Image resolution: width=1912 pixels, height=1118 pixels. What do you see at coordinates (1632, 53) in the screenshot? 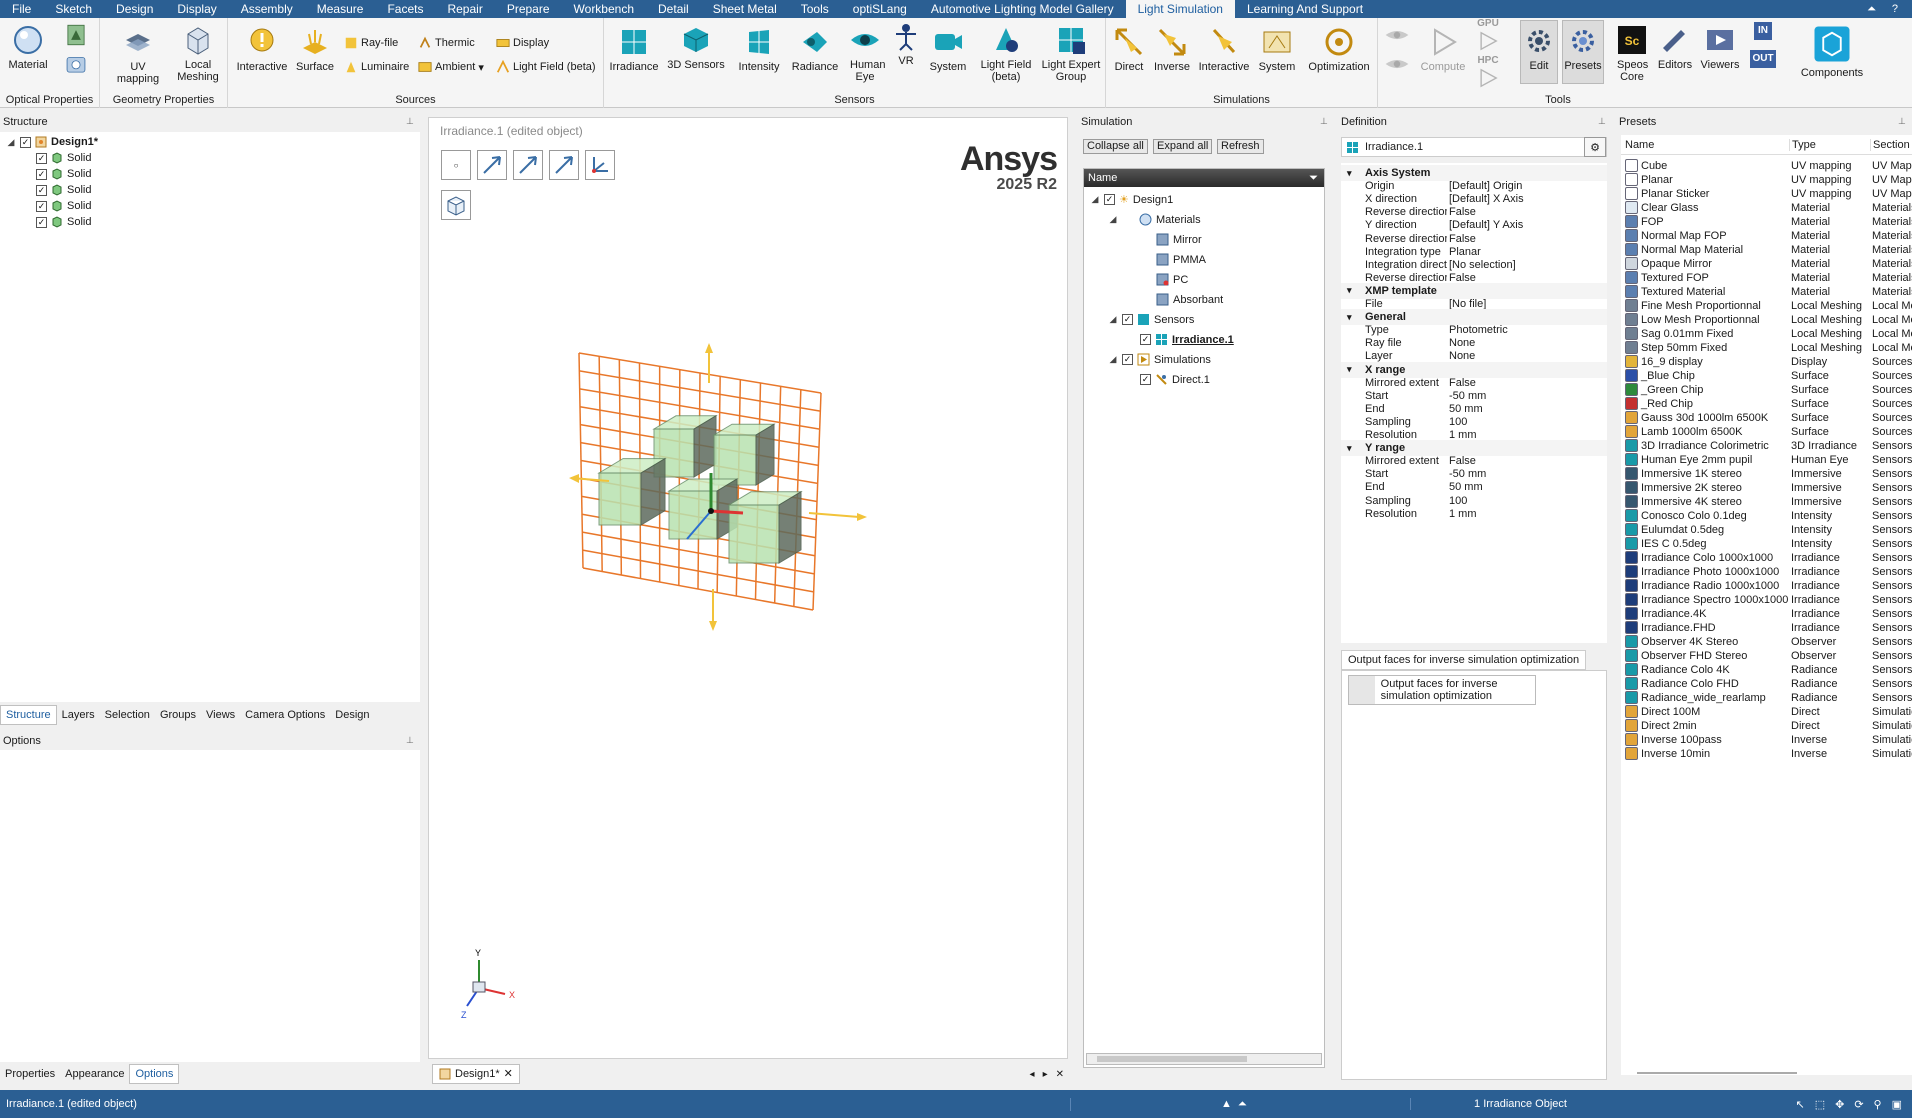
I see `speos-core-button: Sc Speos Core` at bounding box center [1632, 53].